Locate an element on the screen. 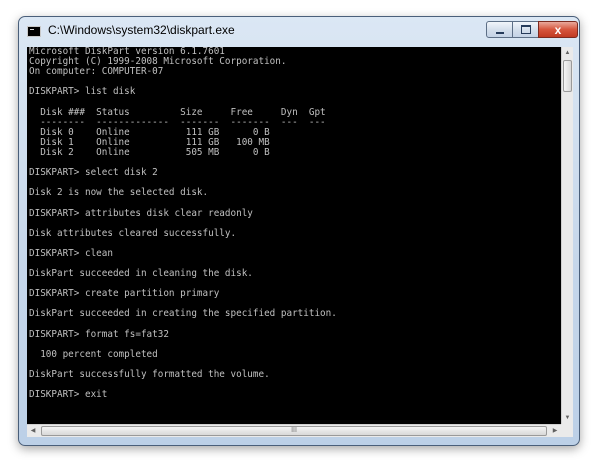 Image resolution: width=600 pixels, height=469 pixels. window-title: C:\Windows\system32\diskpart.exe is located at coordinates (141, 30).